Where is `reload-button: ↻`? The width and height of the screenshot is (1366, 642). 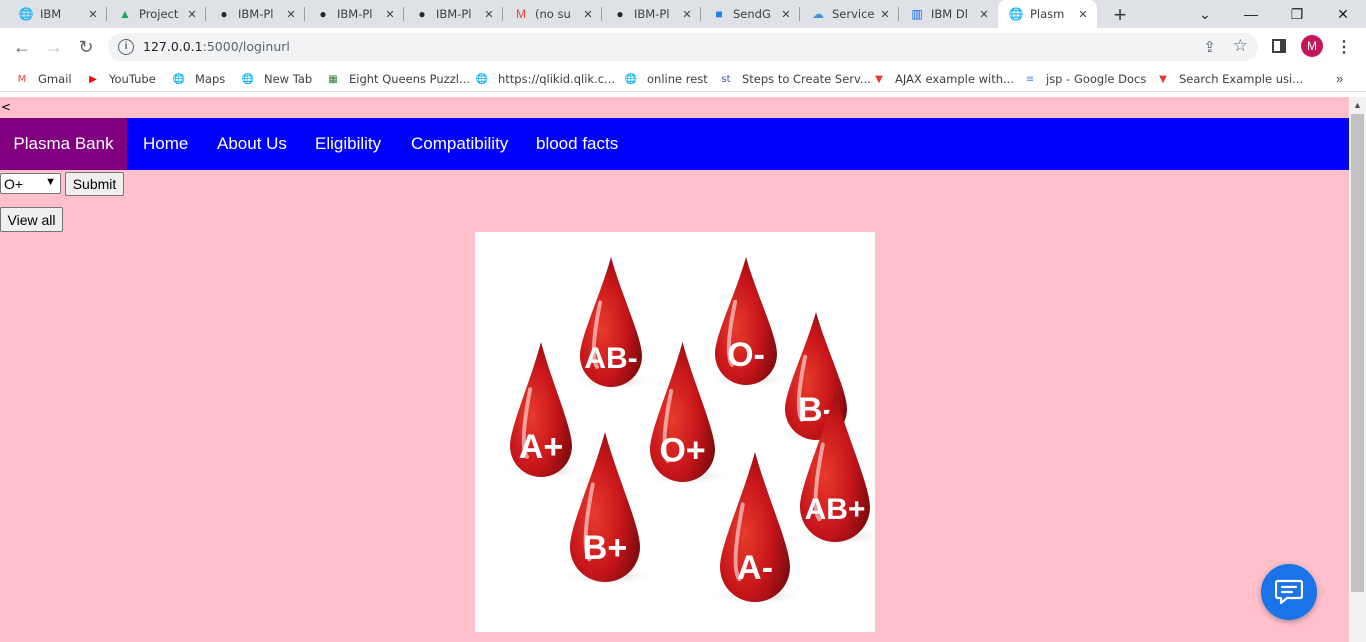 reload-button: ↻ is located at coordinates (86, 47).